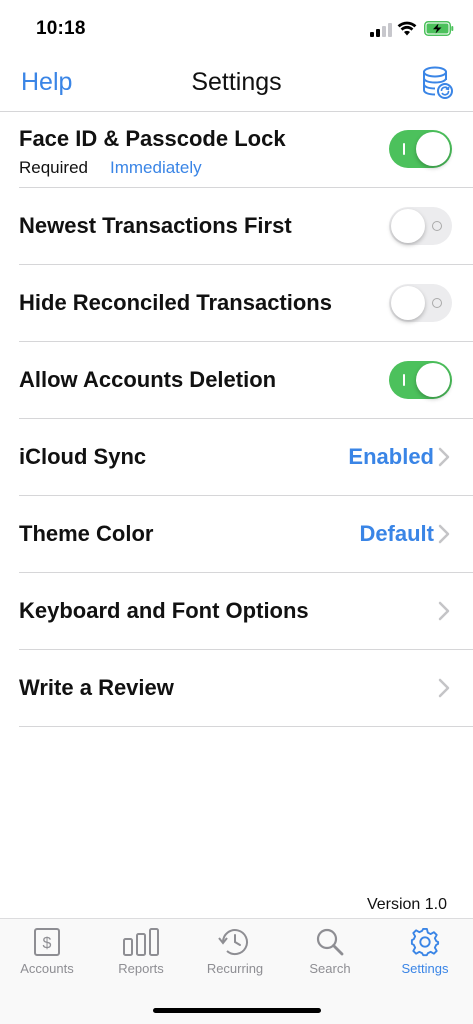 This screenshot has width=473, height=1024. I want to click on version-label: Version 1.0, so click(406, 904).